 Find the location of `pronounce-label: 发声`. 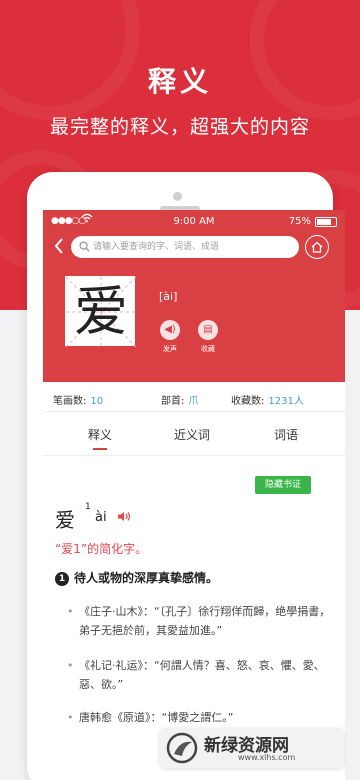

pronounce-label: 发声 is located at coordinates (170, 349).